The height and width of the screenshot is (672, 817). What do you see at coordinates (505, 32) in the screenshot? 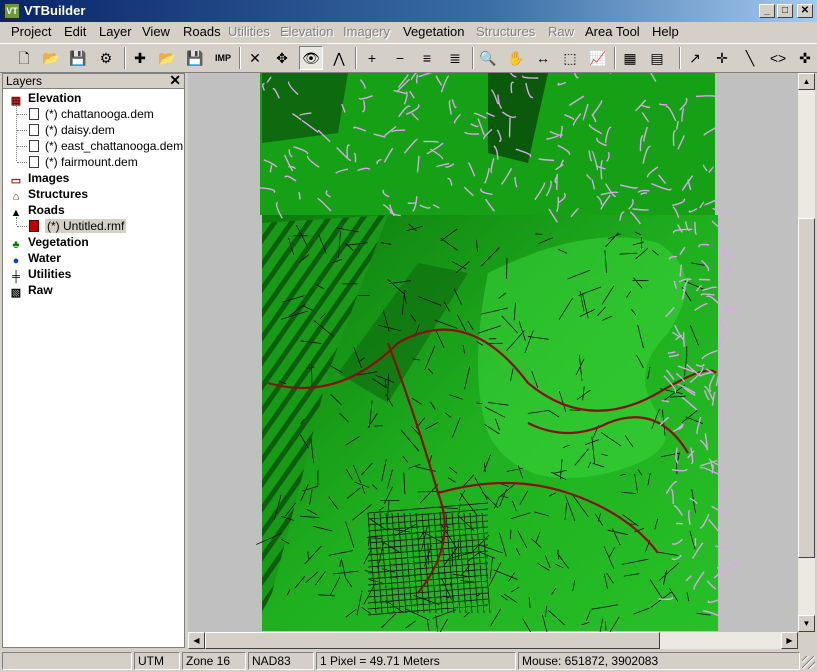
I see `menu-structures: Structures` at bounding box center [505, 32].